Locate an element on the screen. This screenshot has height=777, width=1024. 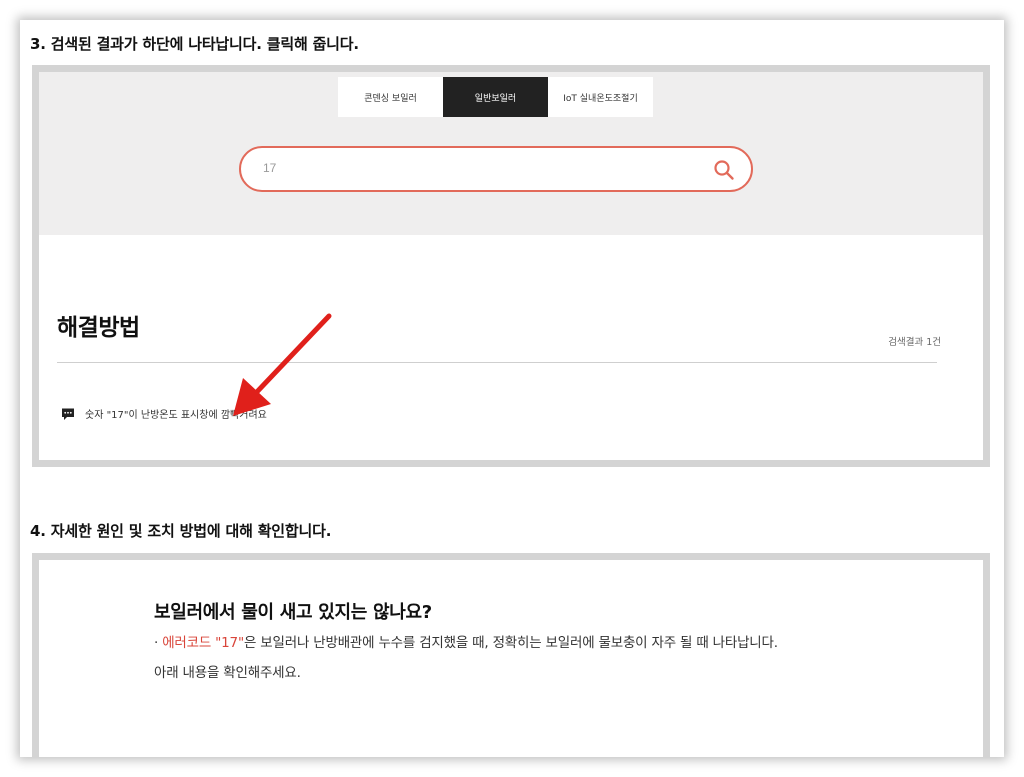
result-divider is located at coordinates (497, 362).